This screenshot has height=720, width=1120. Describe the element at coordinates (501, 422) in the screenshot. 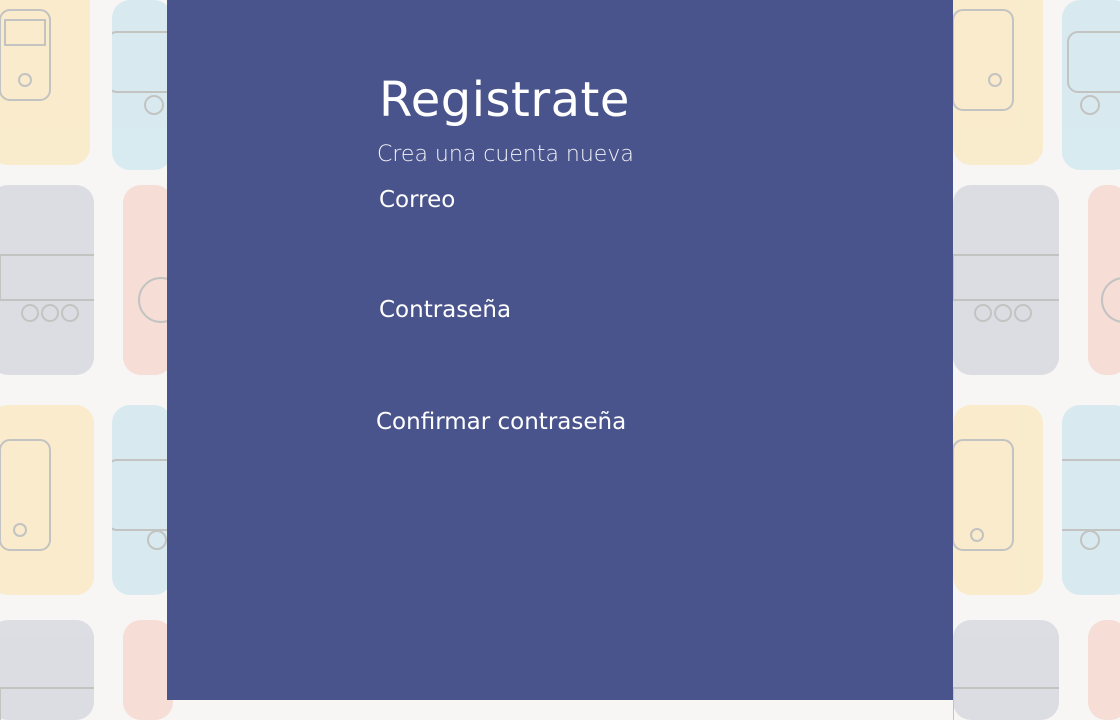

I see `confirm-password-label: Confirmar contraseña` at that location.